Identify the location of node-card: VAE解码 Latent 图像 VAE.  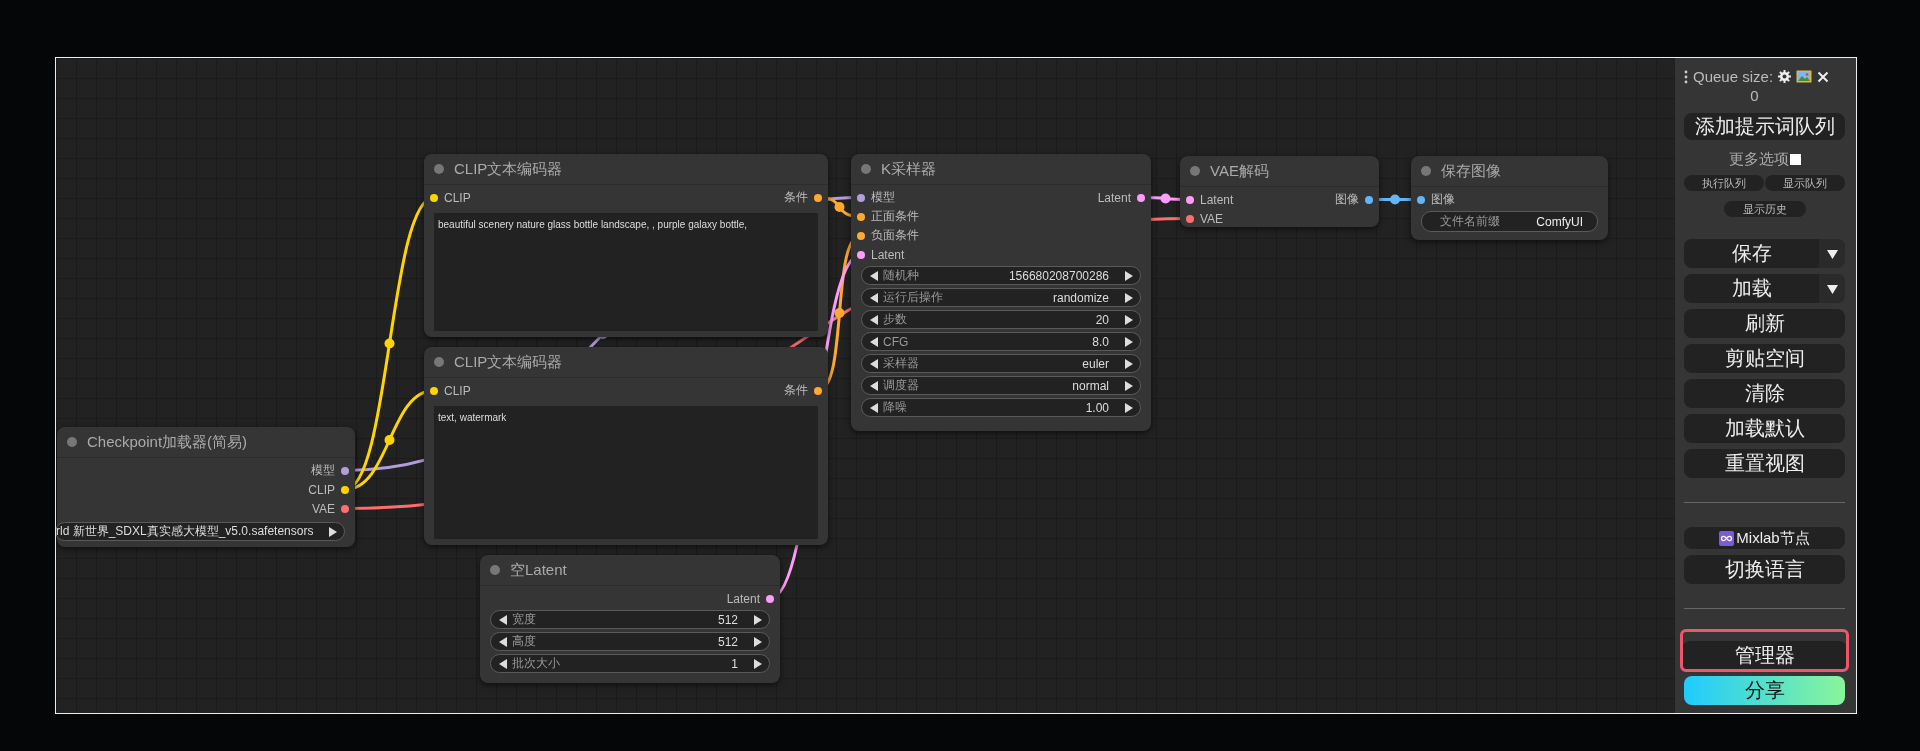
(1279, 191).